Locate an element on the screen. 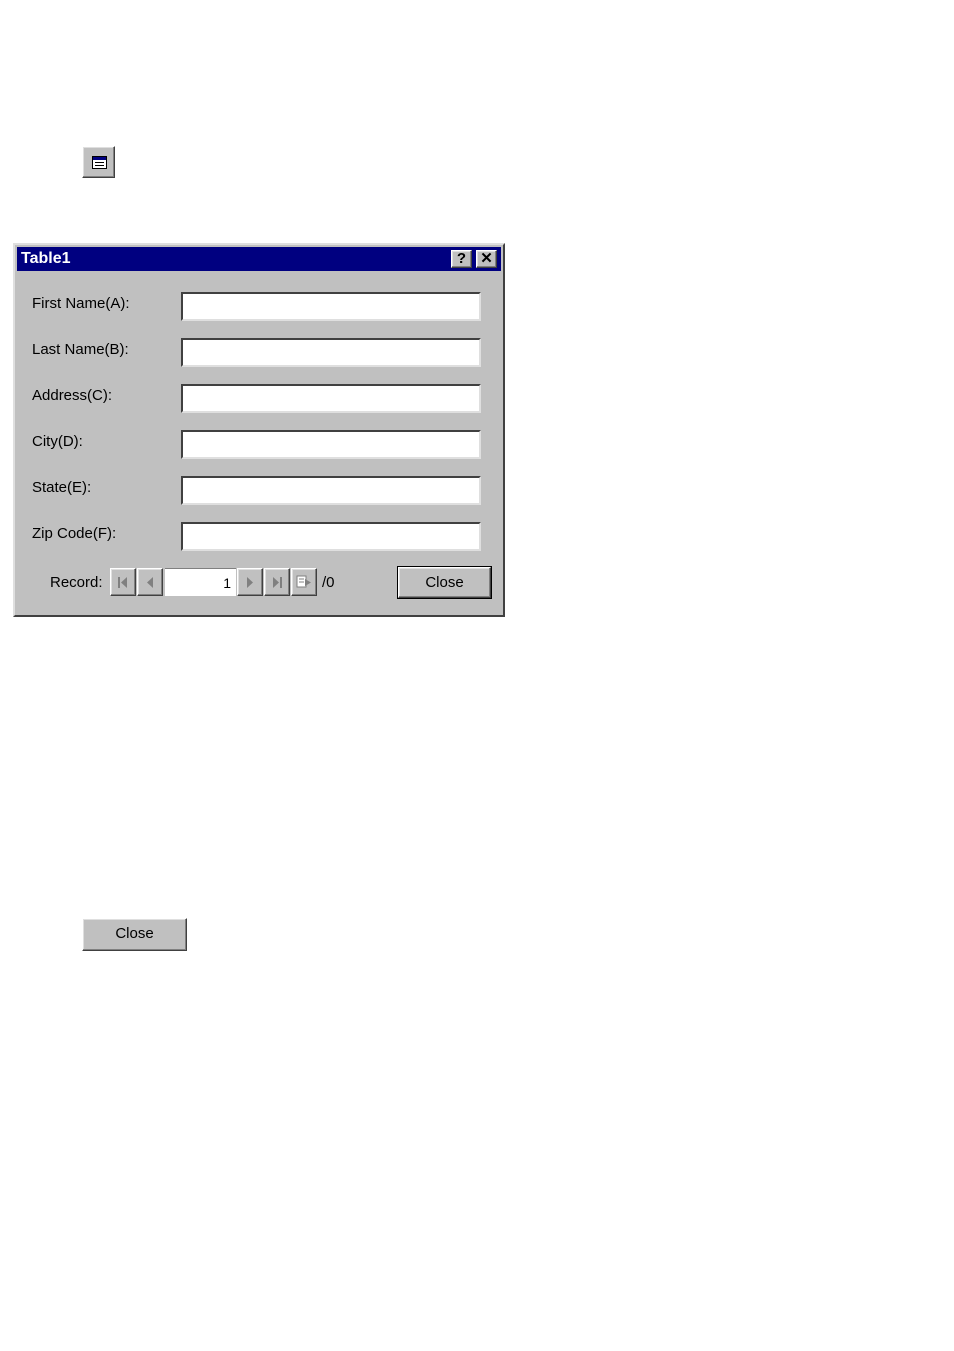 The width and height of the screenshot is (954, 1351). next-record-icon is located at coordinates (250, 582).